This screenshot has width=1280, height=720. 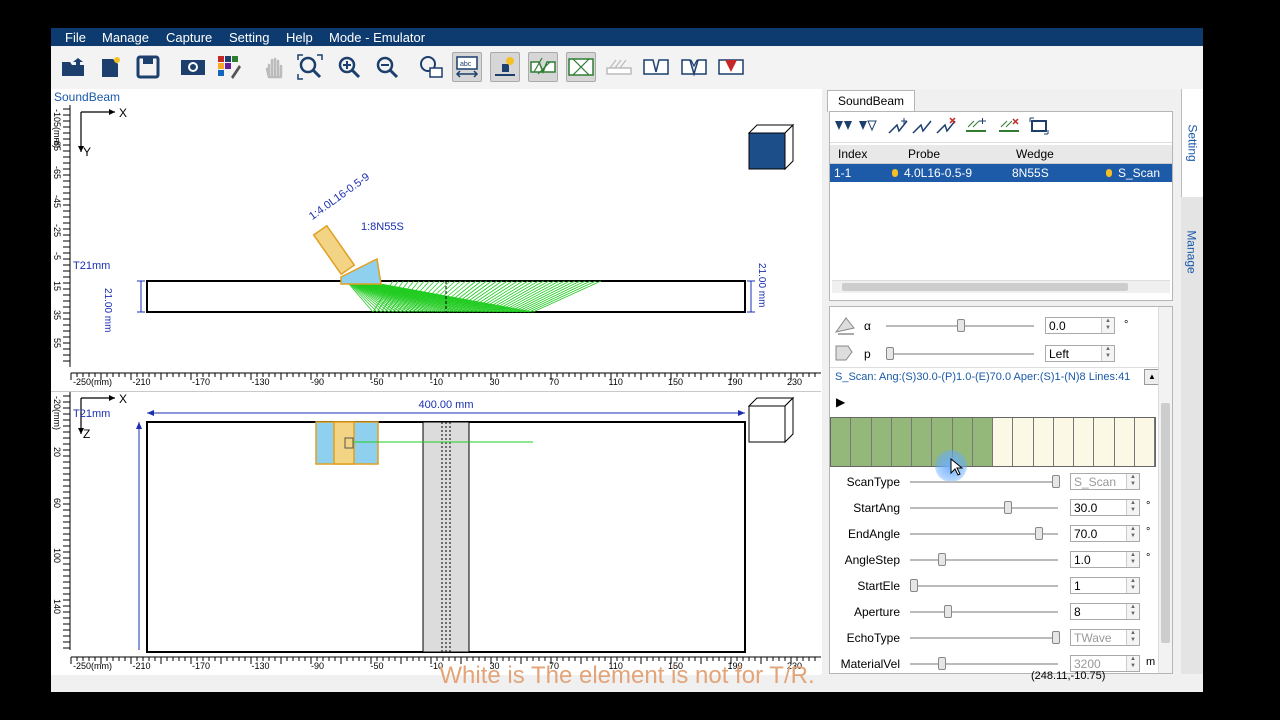 What do you see at coordinates (1192, 143) in the screenshot?
I see `side-tab-setting: Setting` at bounding box center [1192, 143].